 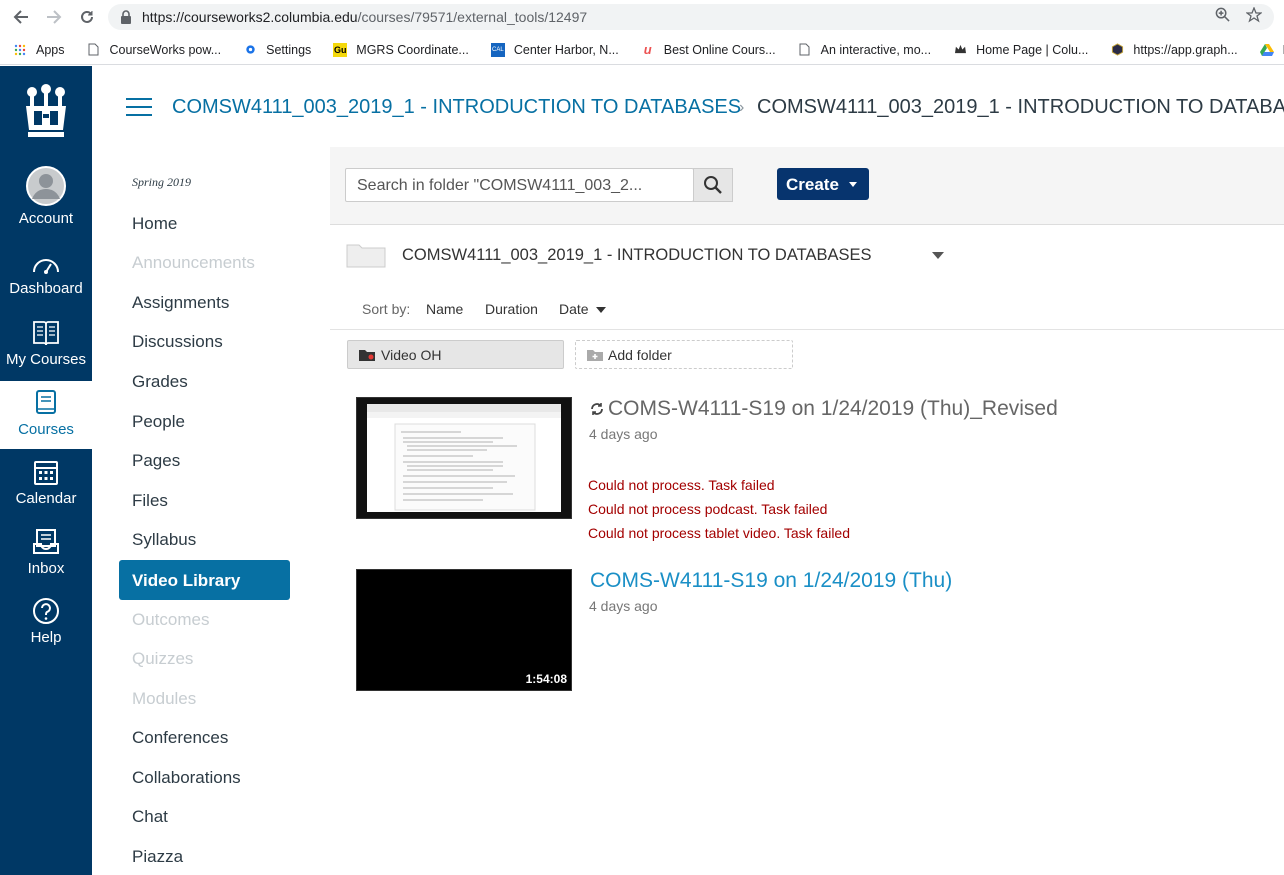 I want to click on search-button, so click(x=713, y=185).